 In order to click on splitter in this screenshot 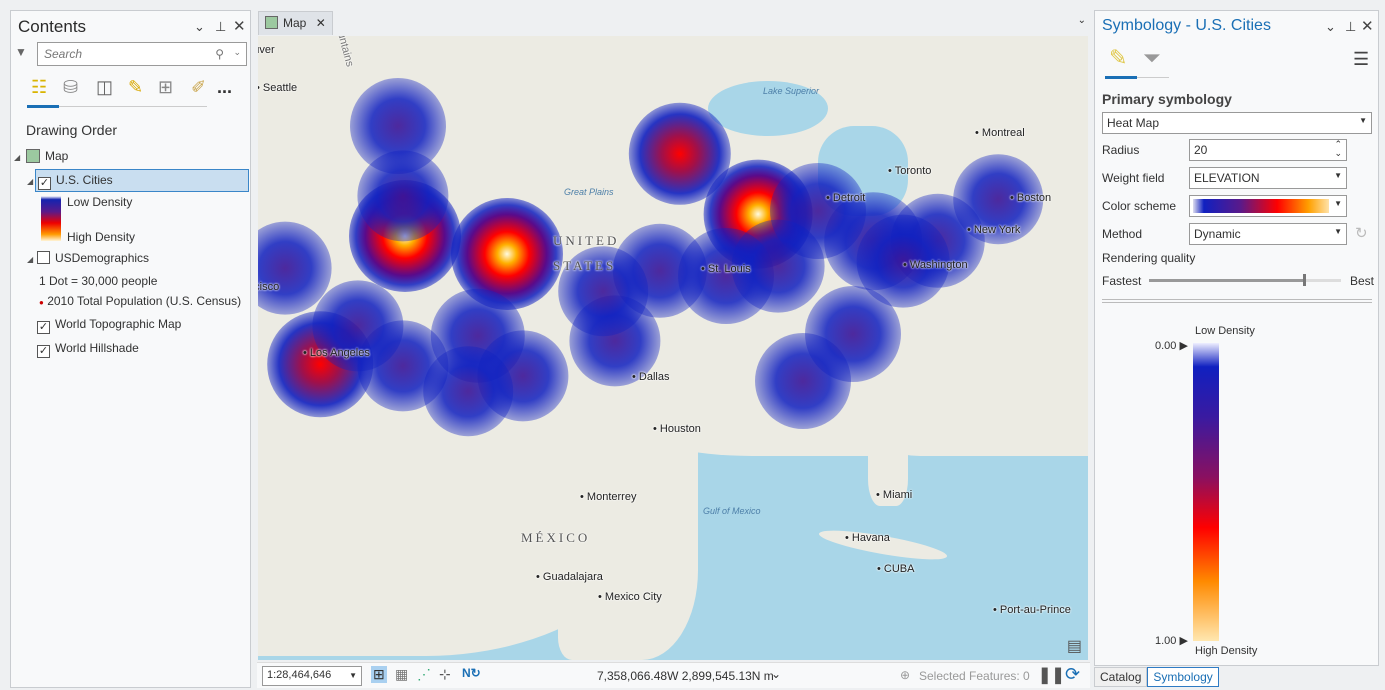, I will do `click(1237, 301)`.